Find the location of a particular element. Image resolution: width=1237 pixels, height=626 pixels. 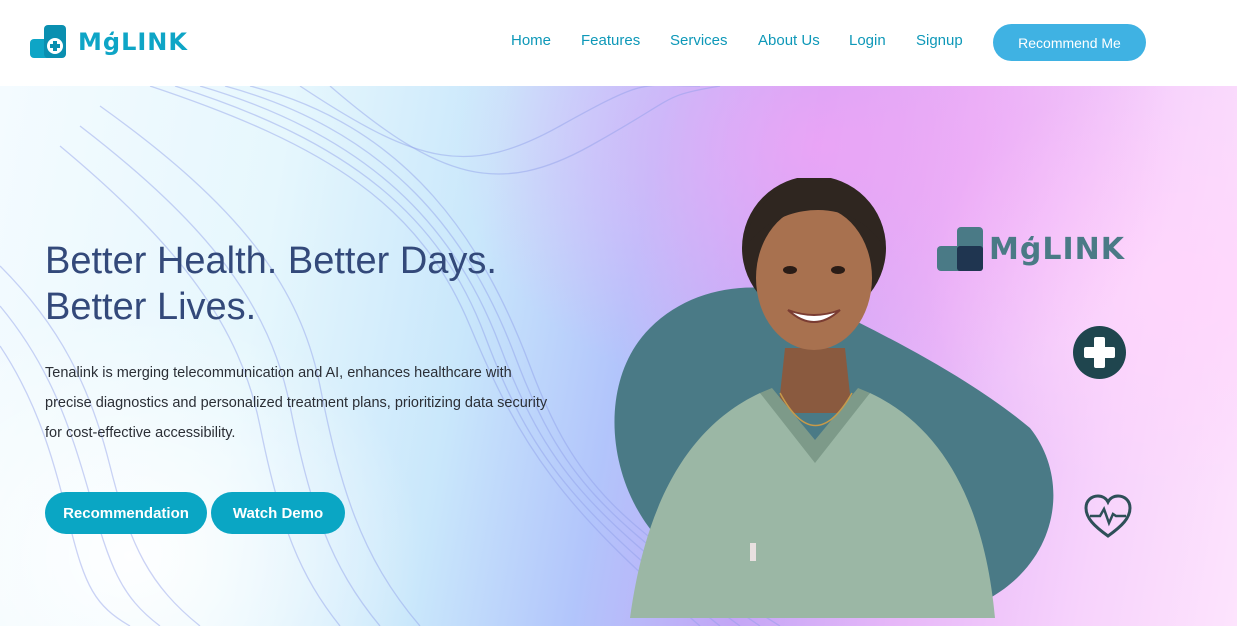

recommendation-button: Recommendation is located at coordinates (126, 513).